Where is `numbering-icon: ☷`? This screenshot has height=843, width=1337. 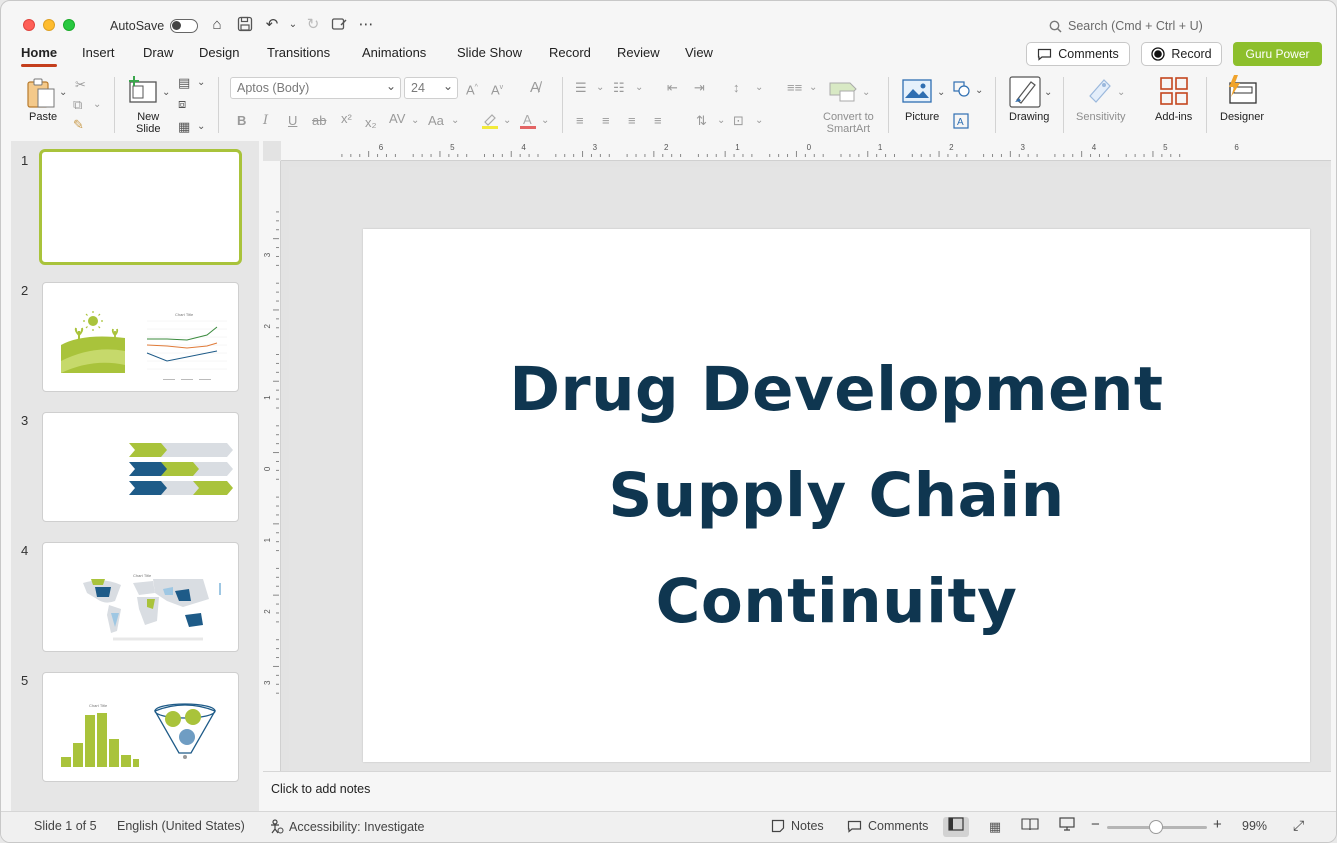
numbering-icon: ☷ is located at coordinates (619, 88).